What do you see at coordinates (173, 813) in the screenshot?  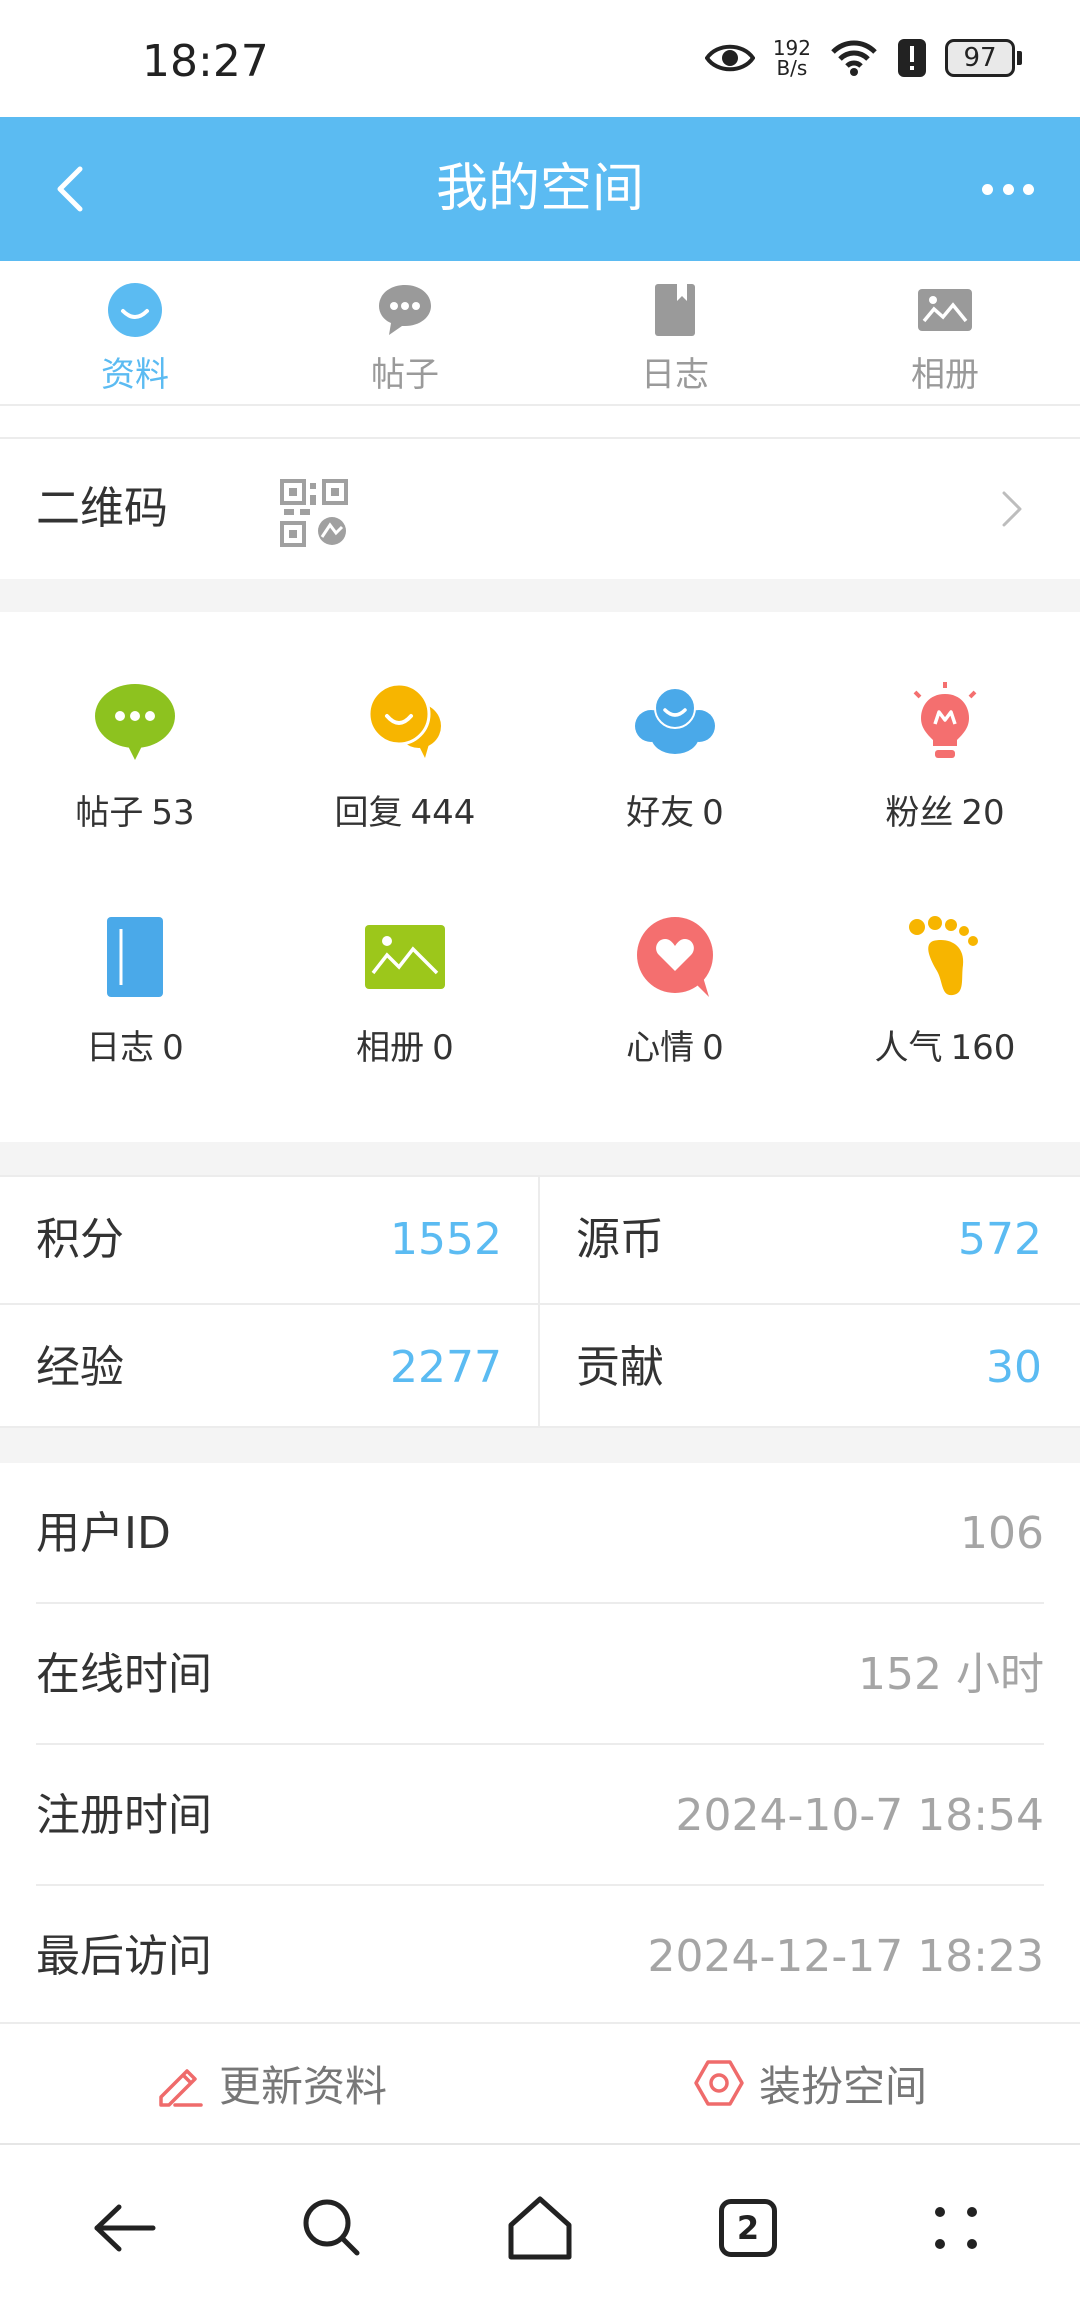 I see `stat-value: 53` at bounding box center [173, 813].